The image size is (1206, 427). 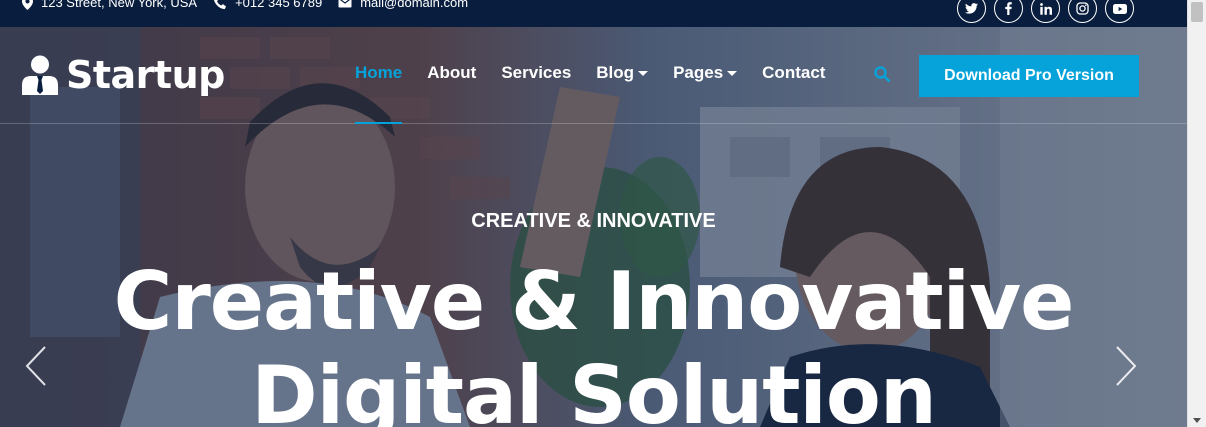 I want to click on linkedin-icon, so click(x=1045, y=11).